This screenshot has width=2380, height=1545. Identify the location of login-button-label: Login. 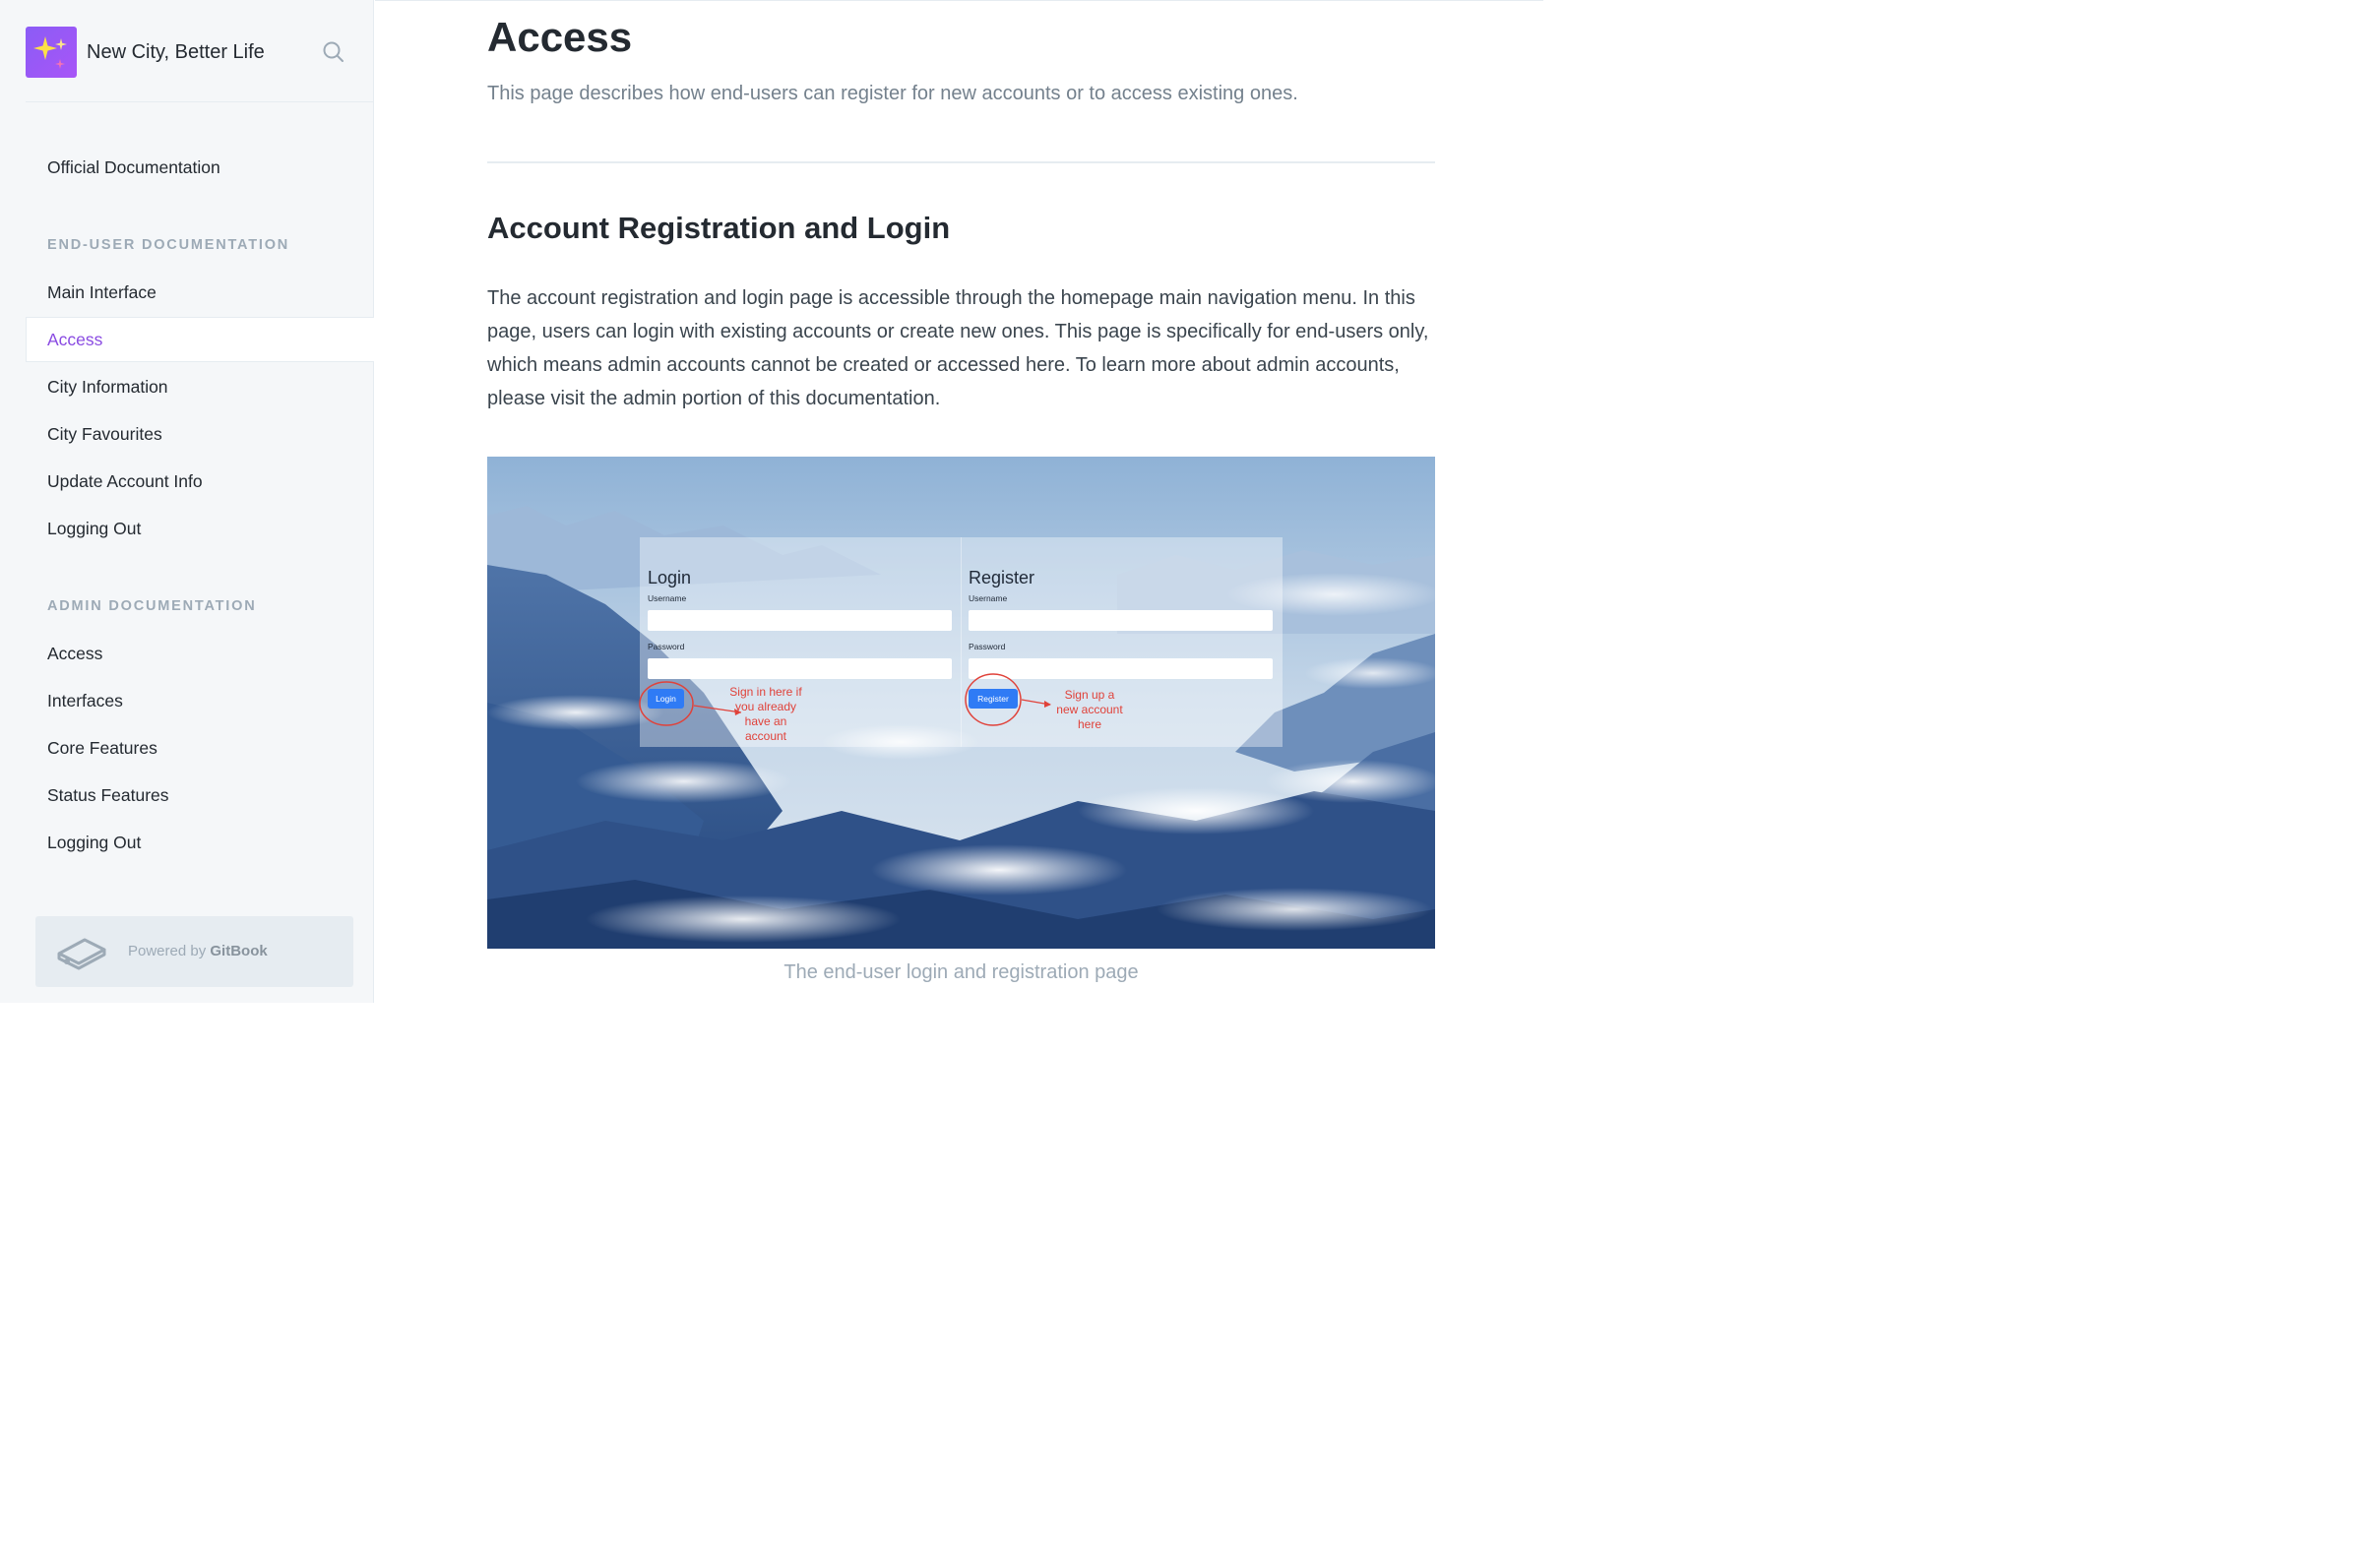
(666, 699).